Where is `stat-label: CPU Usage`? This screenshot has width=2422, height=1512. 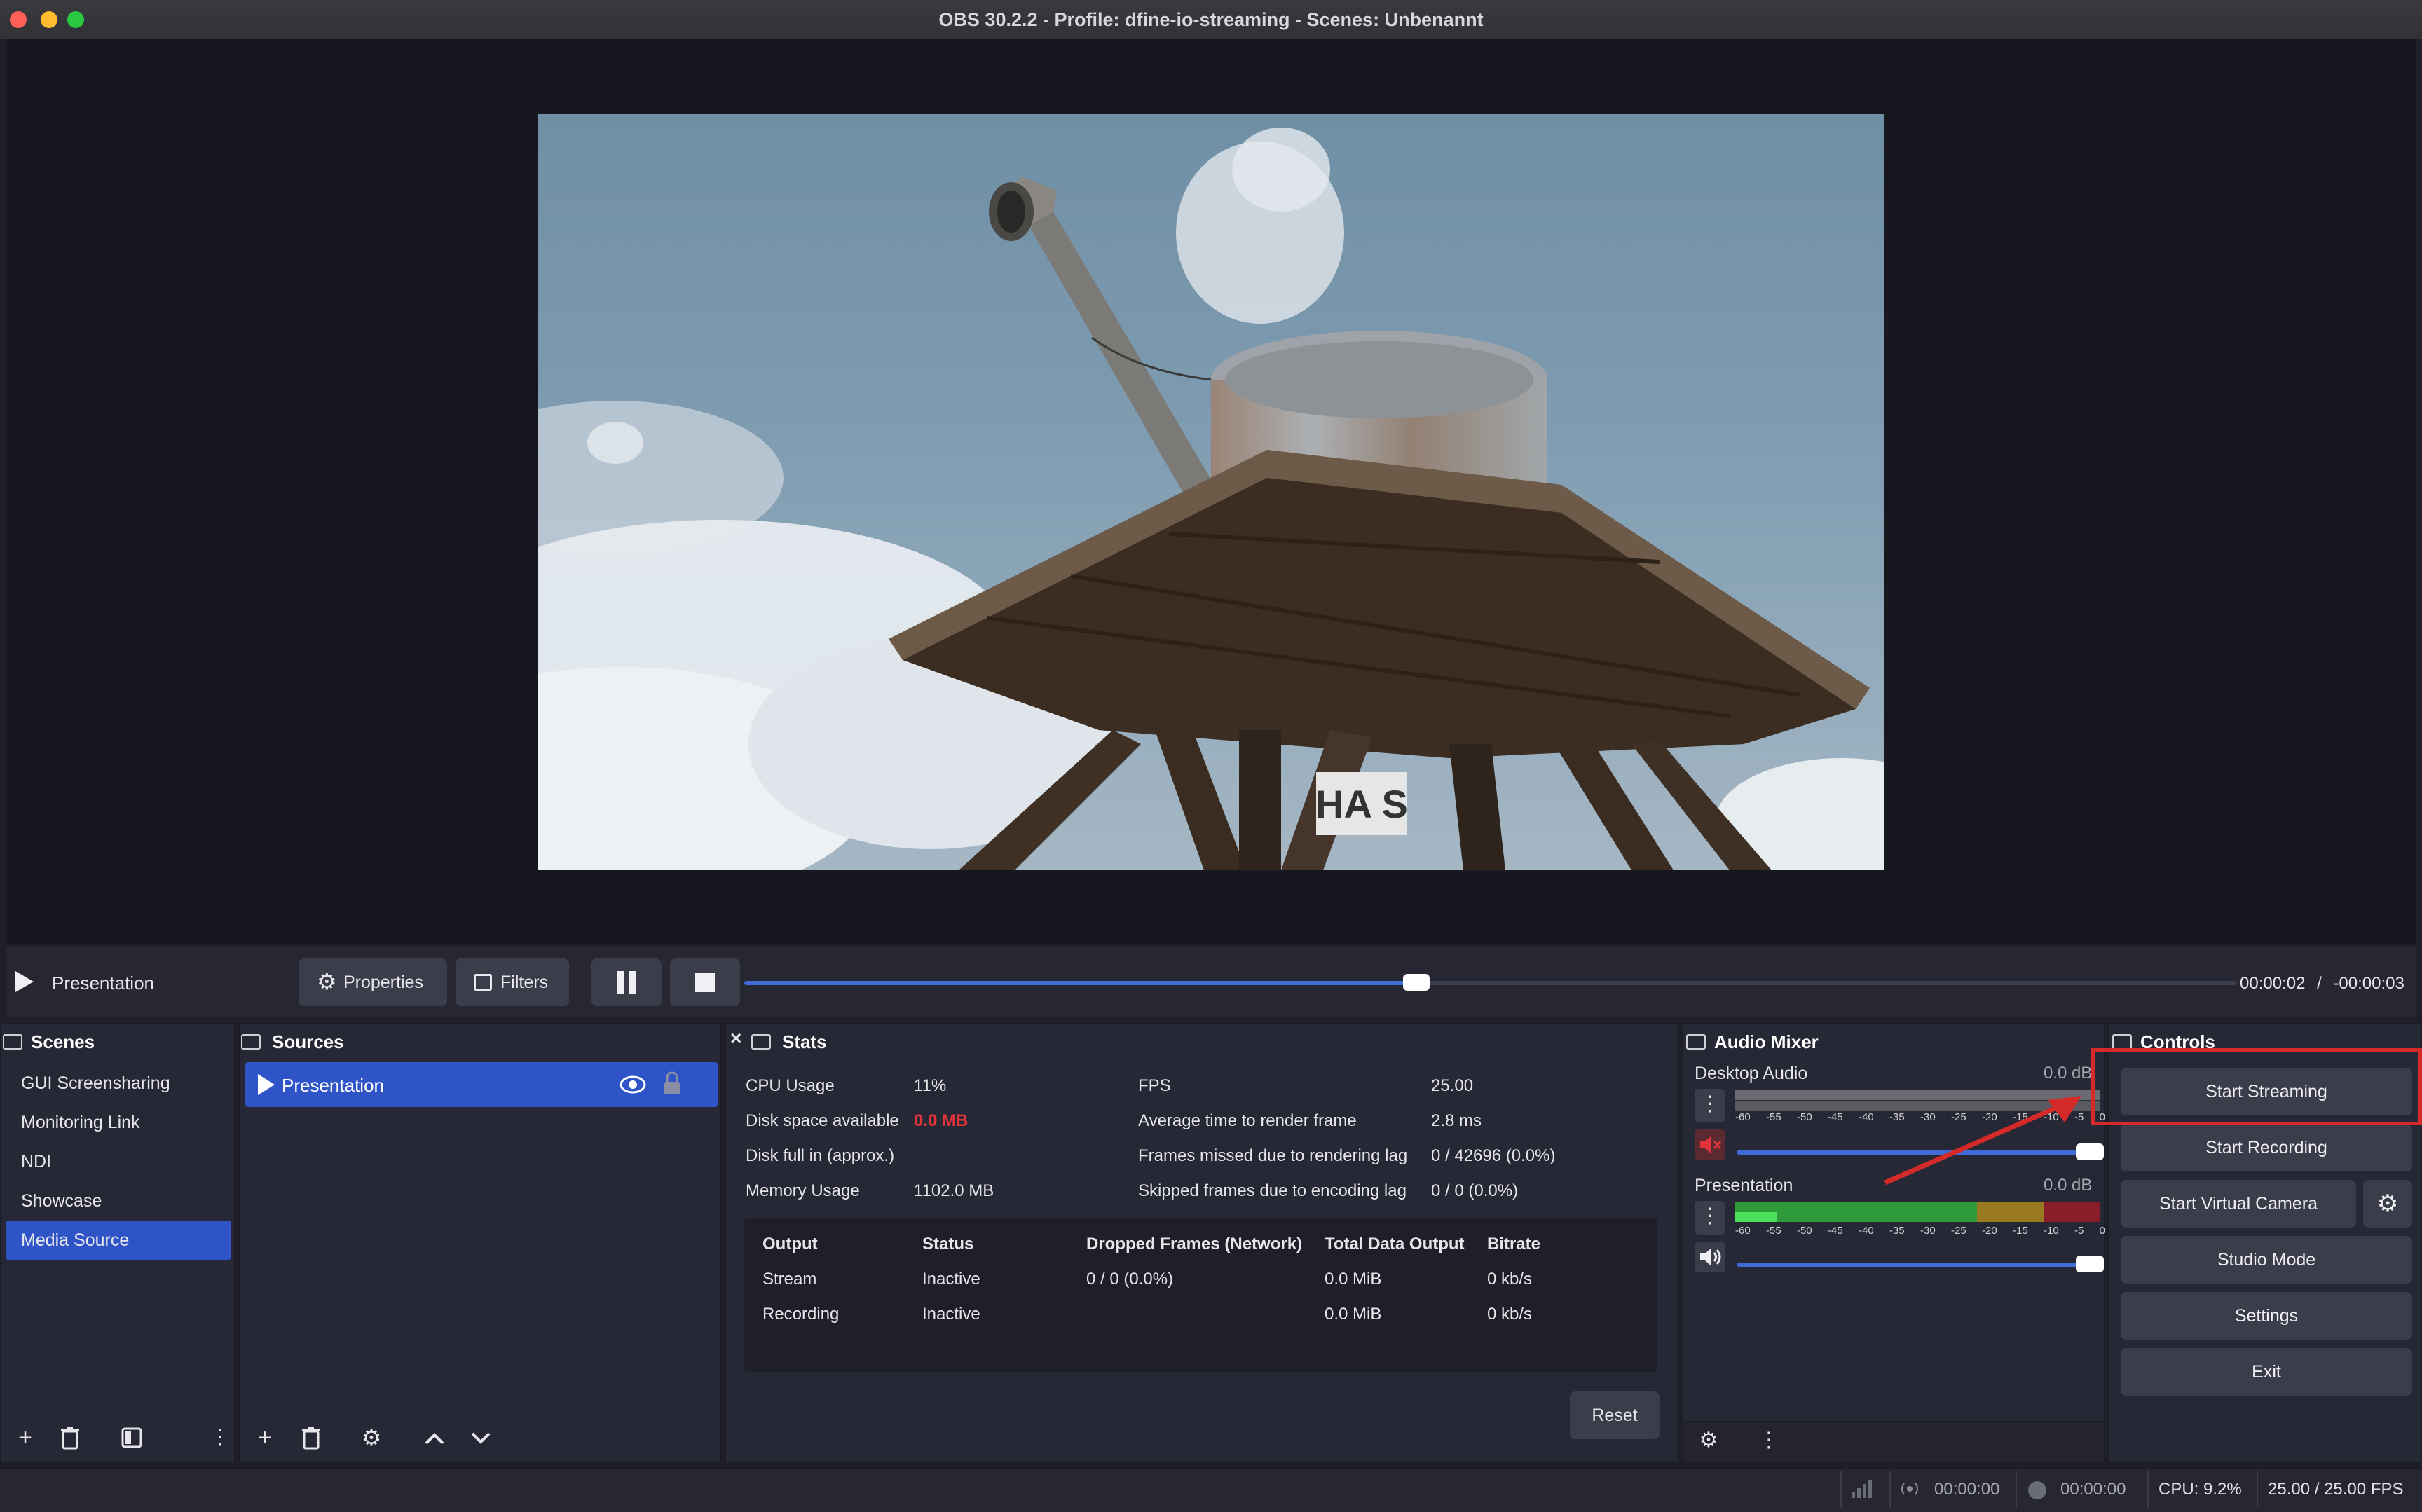 stat-label: CPU Usage is located at coordinates (790, 1085).